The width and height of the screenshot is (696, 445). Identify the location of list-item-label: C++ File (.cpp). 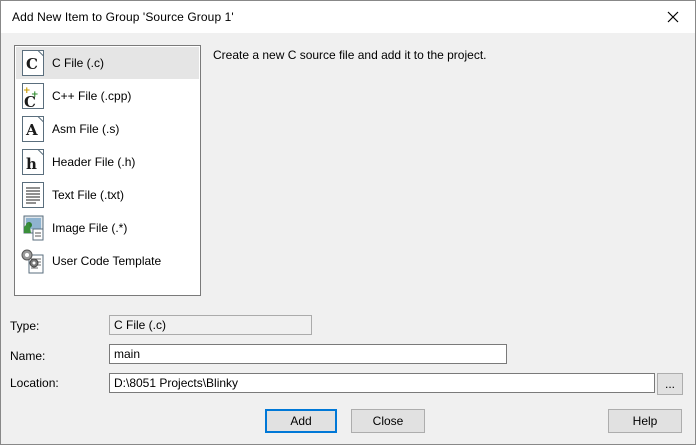
(92, 96).